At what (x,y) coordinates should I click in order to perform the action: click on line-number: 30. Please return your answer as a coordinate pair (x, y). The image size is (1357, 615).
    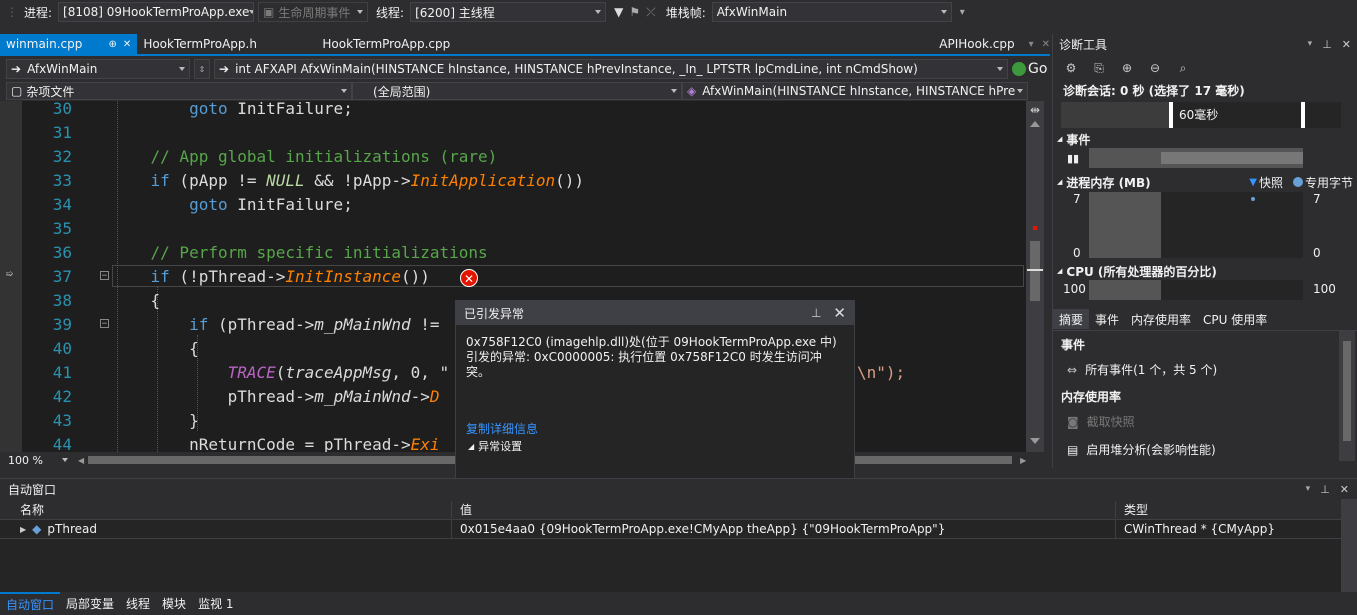
    Looking at the image, I should click on (62, 109).